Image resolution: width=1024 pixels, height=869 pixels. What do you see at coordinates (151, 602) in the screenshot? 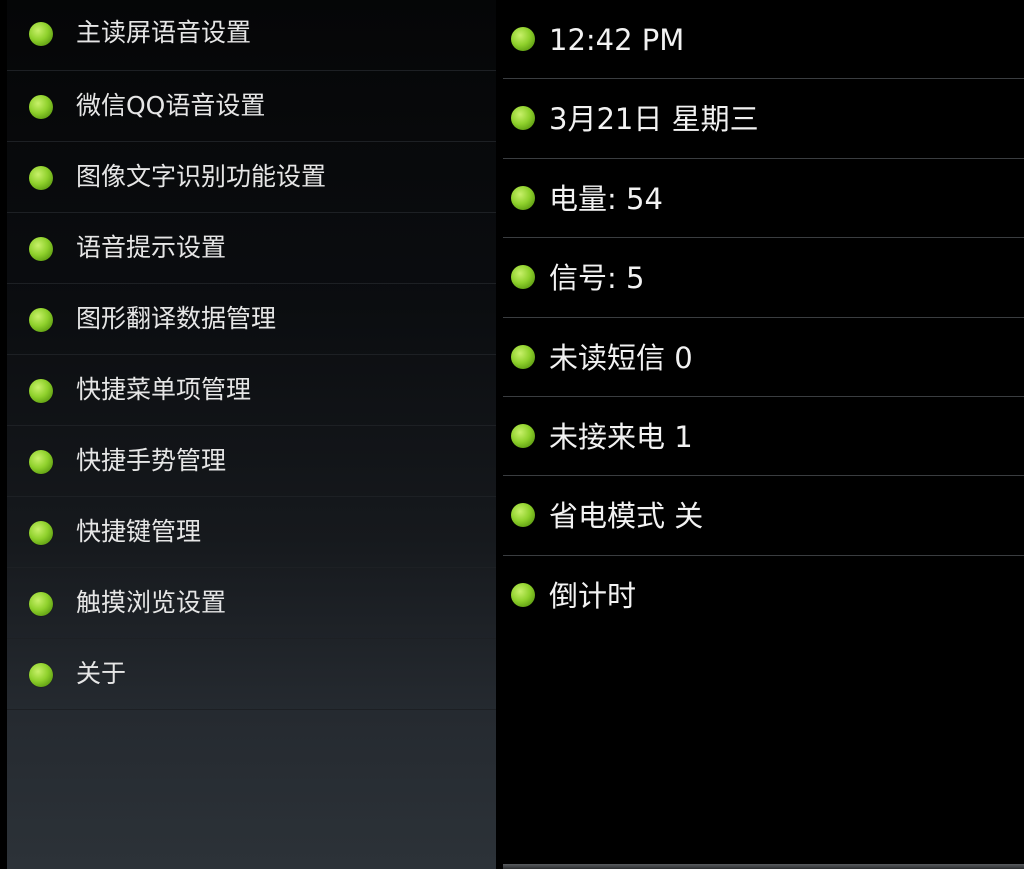
I see `menu-item-label: 触摸浏览设置` at bounding box center [151, 602].